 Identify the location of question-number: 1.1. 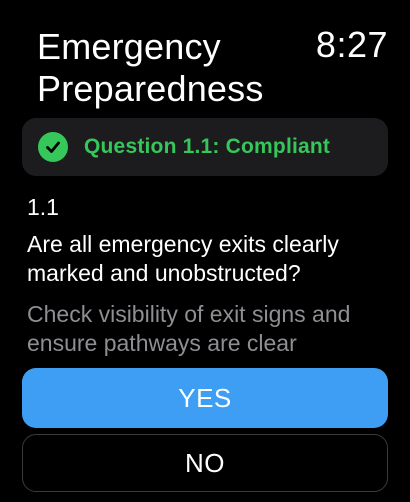
(43, 207).